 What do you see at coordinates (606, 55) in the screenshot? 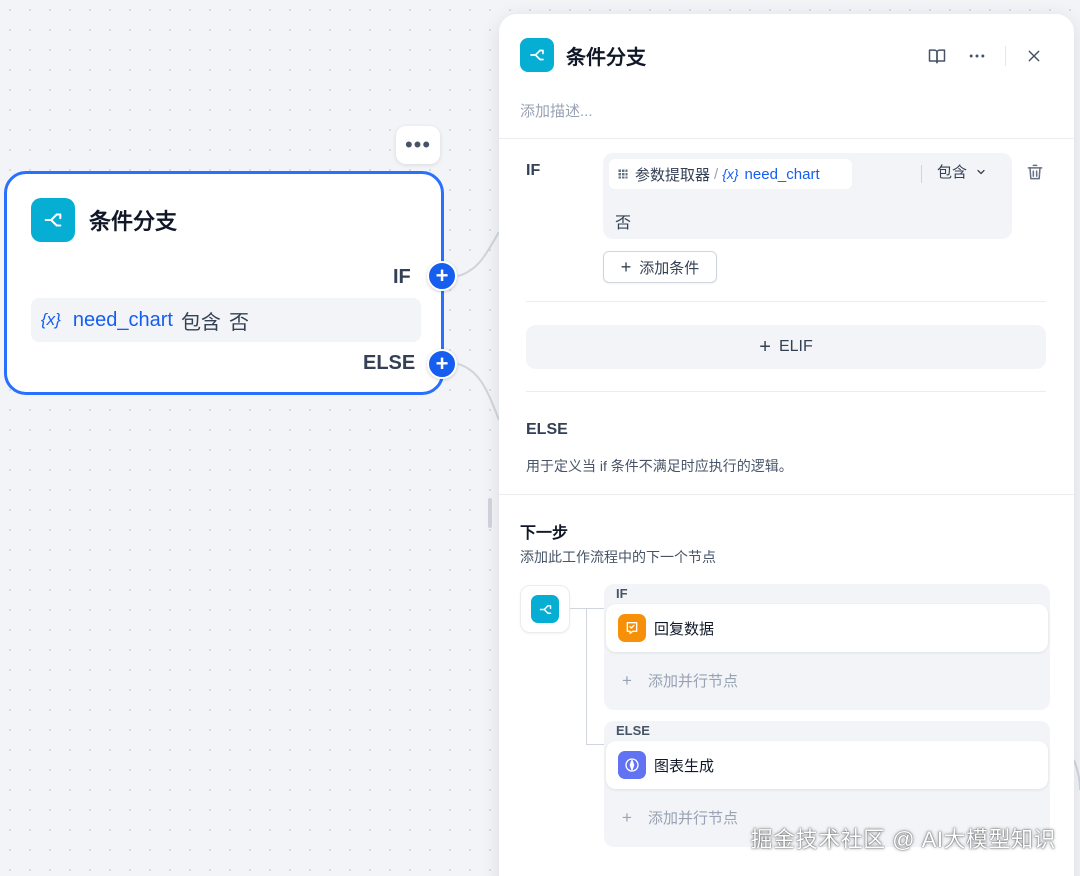
I see `panel-title: 条件分支` at bounding box center [606, 55].